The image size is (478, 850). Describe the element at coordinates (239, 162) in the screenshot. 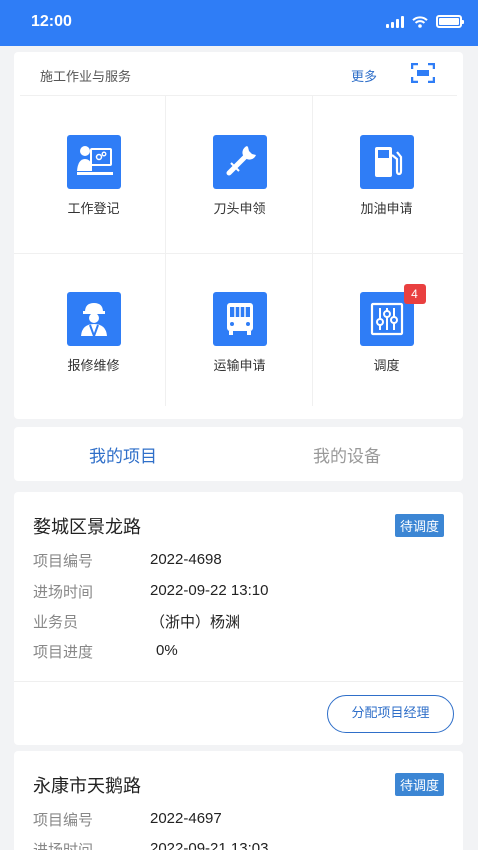

I see `tool-icon` at that location.